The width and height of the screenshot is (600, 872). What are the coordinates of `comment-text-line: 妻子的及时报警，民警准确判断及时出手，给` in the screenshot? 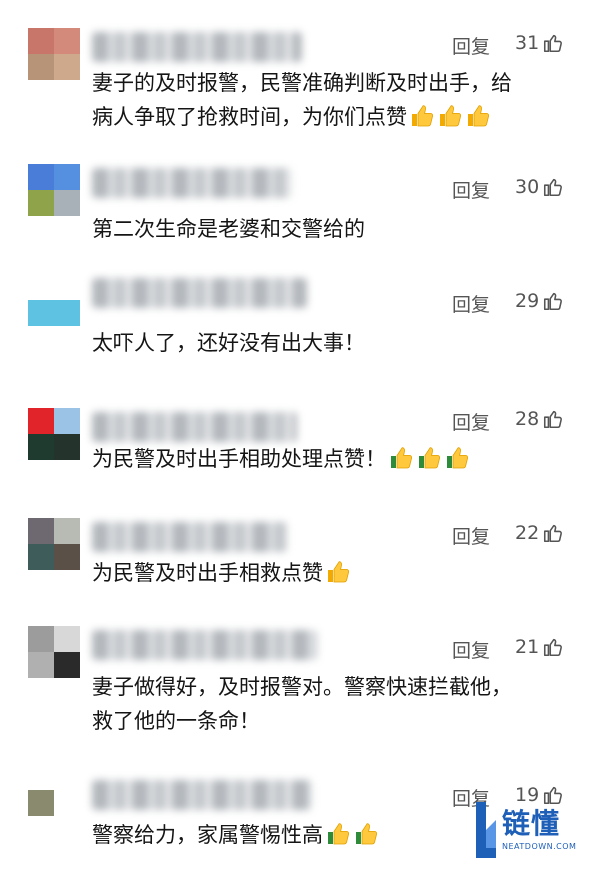 It's located at (302, 83).